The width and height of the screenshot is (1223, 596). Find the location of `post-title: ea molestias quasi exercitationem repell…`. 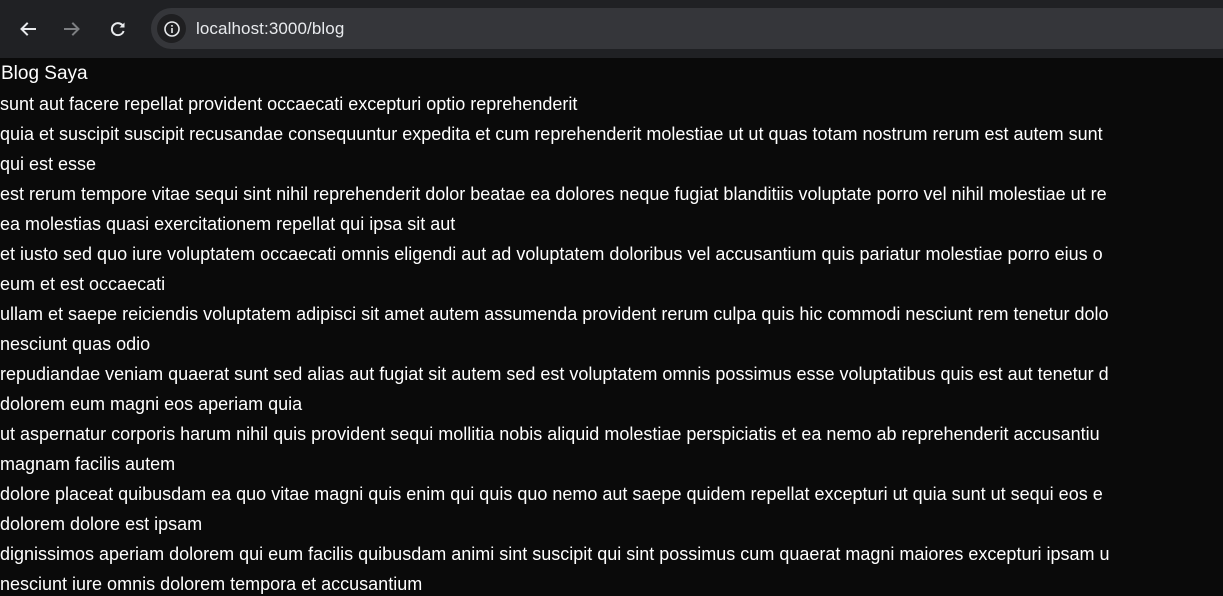

post-title: ea molestias quasi exercitationem repell… is located at coordinates (228, 224).